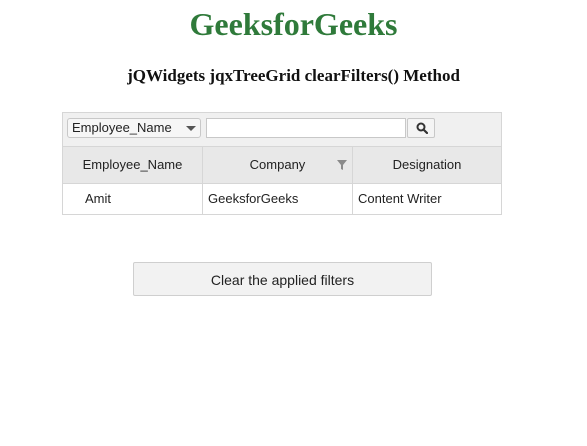 The width and height of the screenshot is (587, 446). I want to click on search-icon, so click(422, 128).